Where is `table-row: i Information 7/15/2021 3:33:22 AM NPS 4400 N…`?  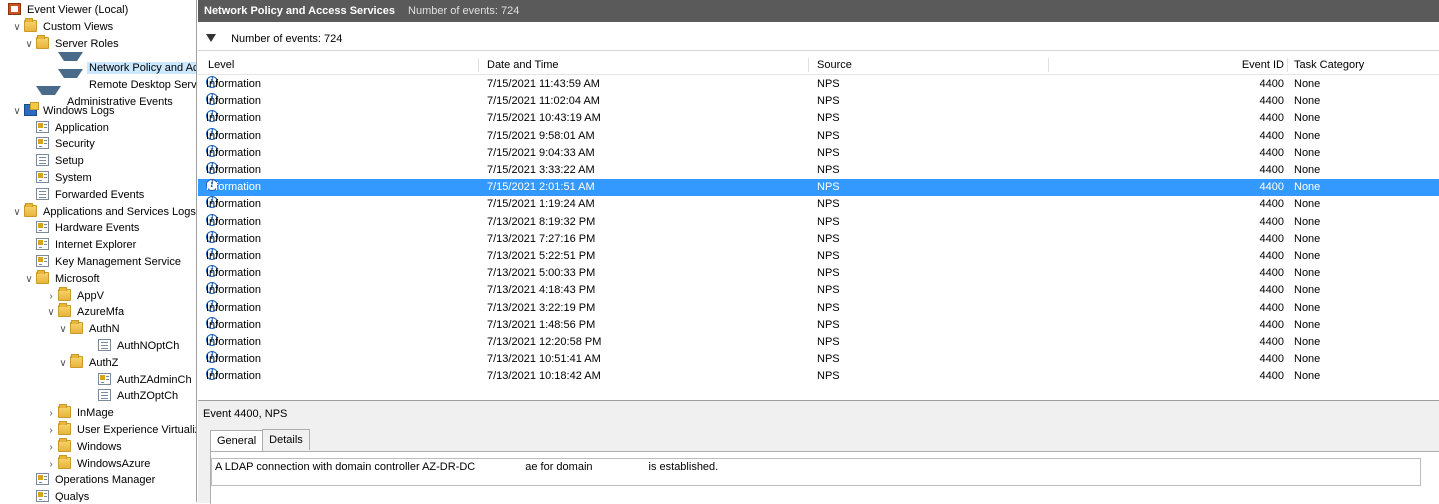 table-row: i Information 7/15/2021 3:33:22 AM NPS 4400 N… is located at coordinates (818, 170).